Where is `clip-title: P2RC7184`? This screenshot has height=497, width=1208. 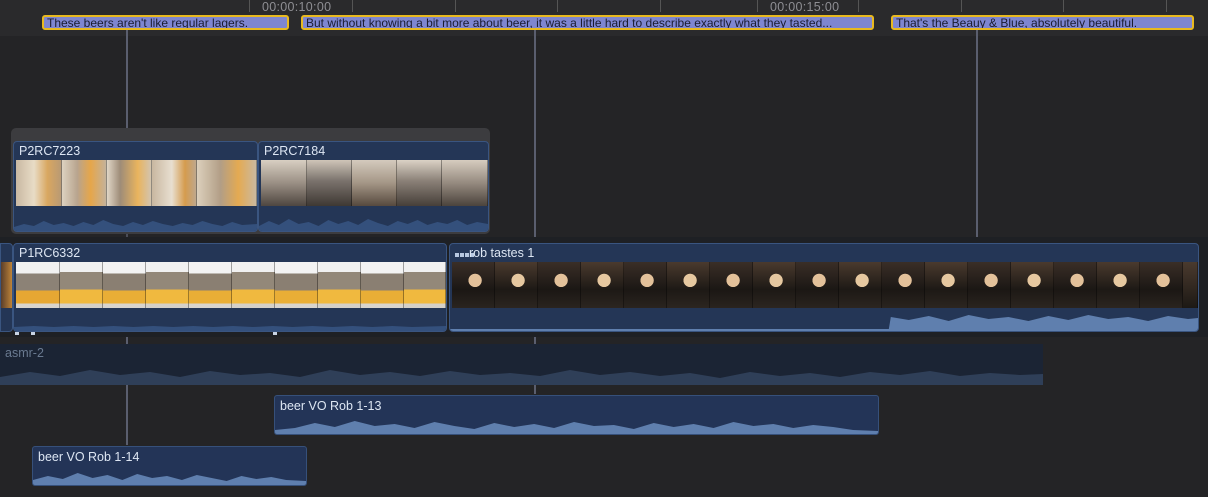
clip-title: P2RC7184 is located at coordinates (295, 151).